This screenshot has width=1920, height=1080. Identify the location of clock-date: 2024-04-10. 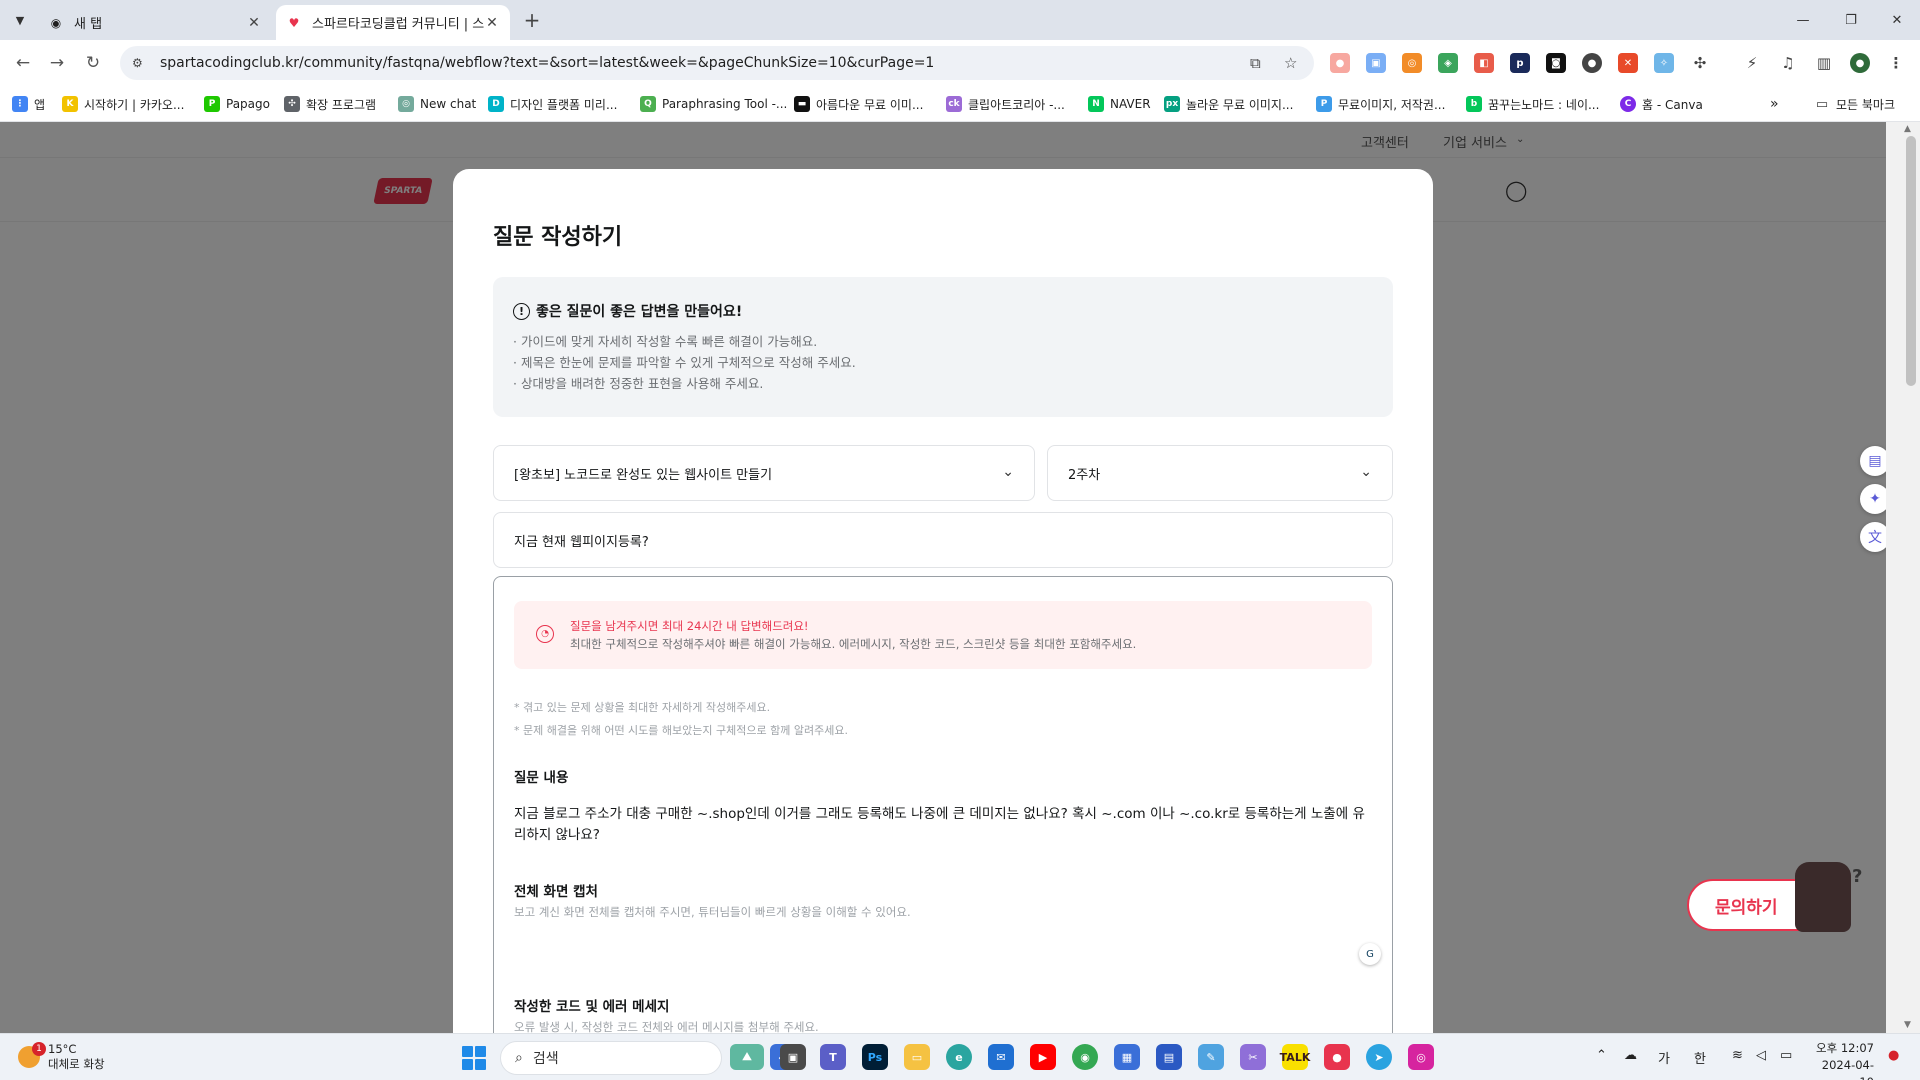
(1847, 1069).